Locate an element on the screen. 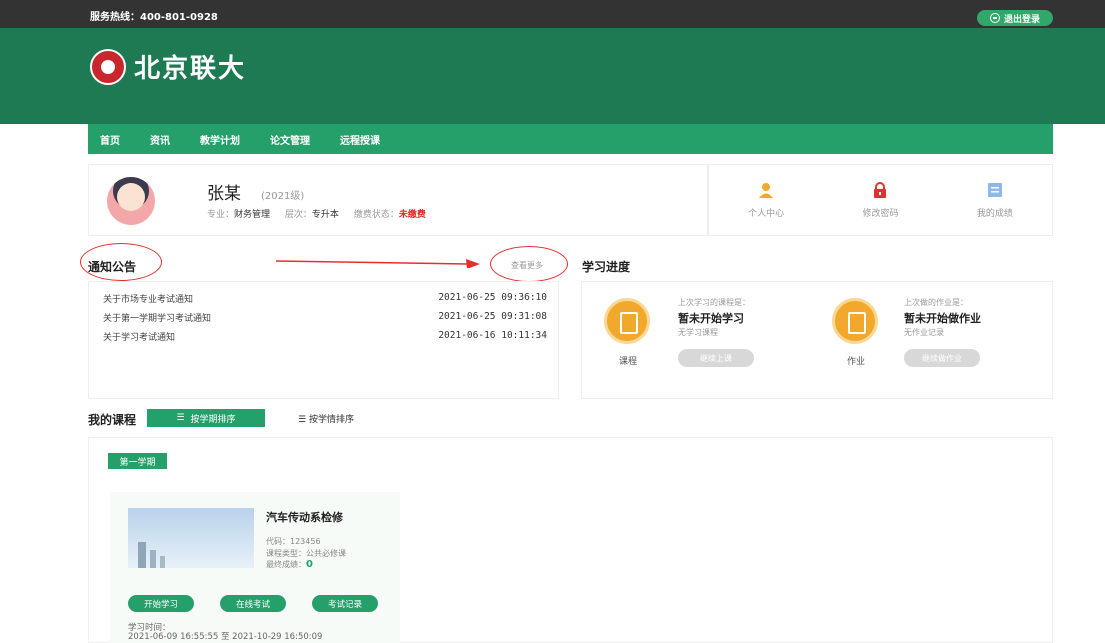 The height and width of the screenshot is (643, 1105). nav-item-home: 首页 is located at coordinates (110, 139).